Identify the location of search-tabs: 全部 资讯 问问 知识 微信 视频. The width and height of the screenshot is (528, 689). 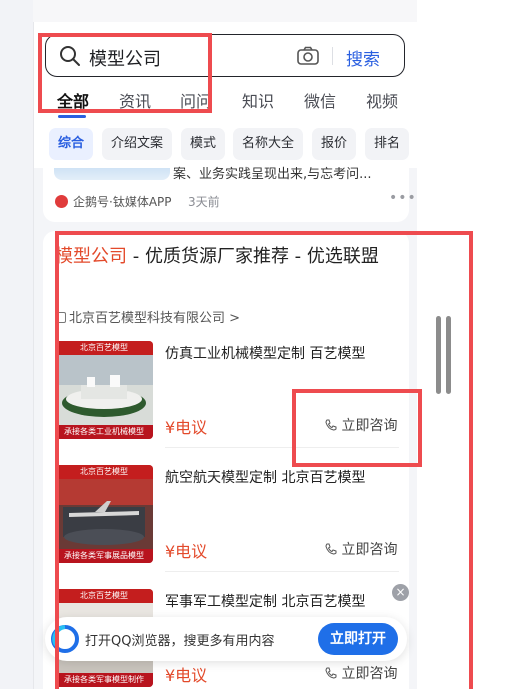
(225, 103).